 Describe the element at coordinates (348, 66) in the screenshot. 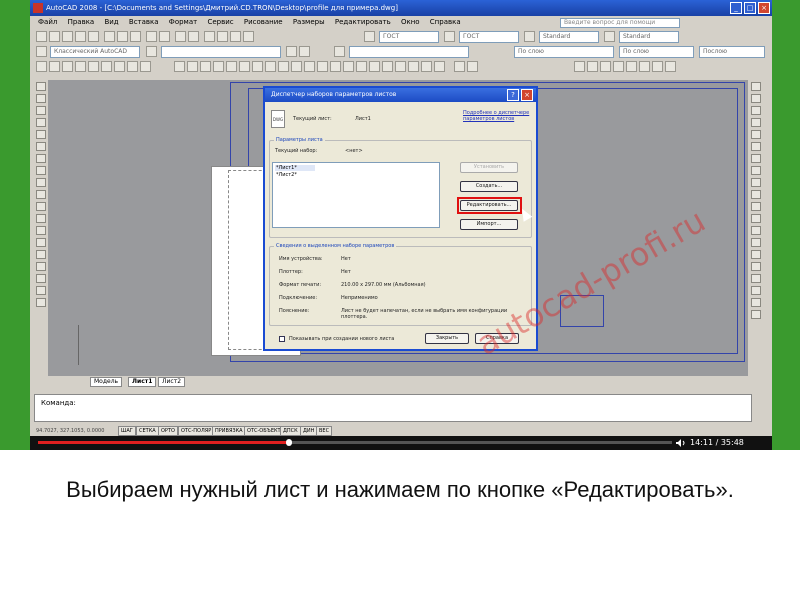

I see `dim-edit-icon` at that location.